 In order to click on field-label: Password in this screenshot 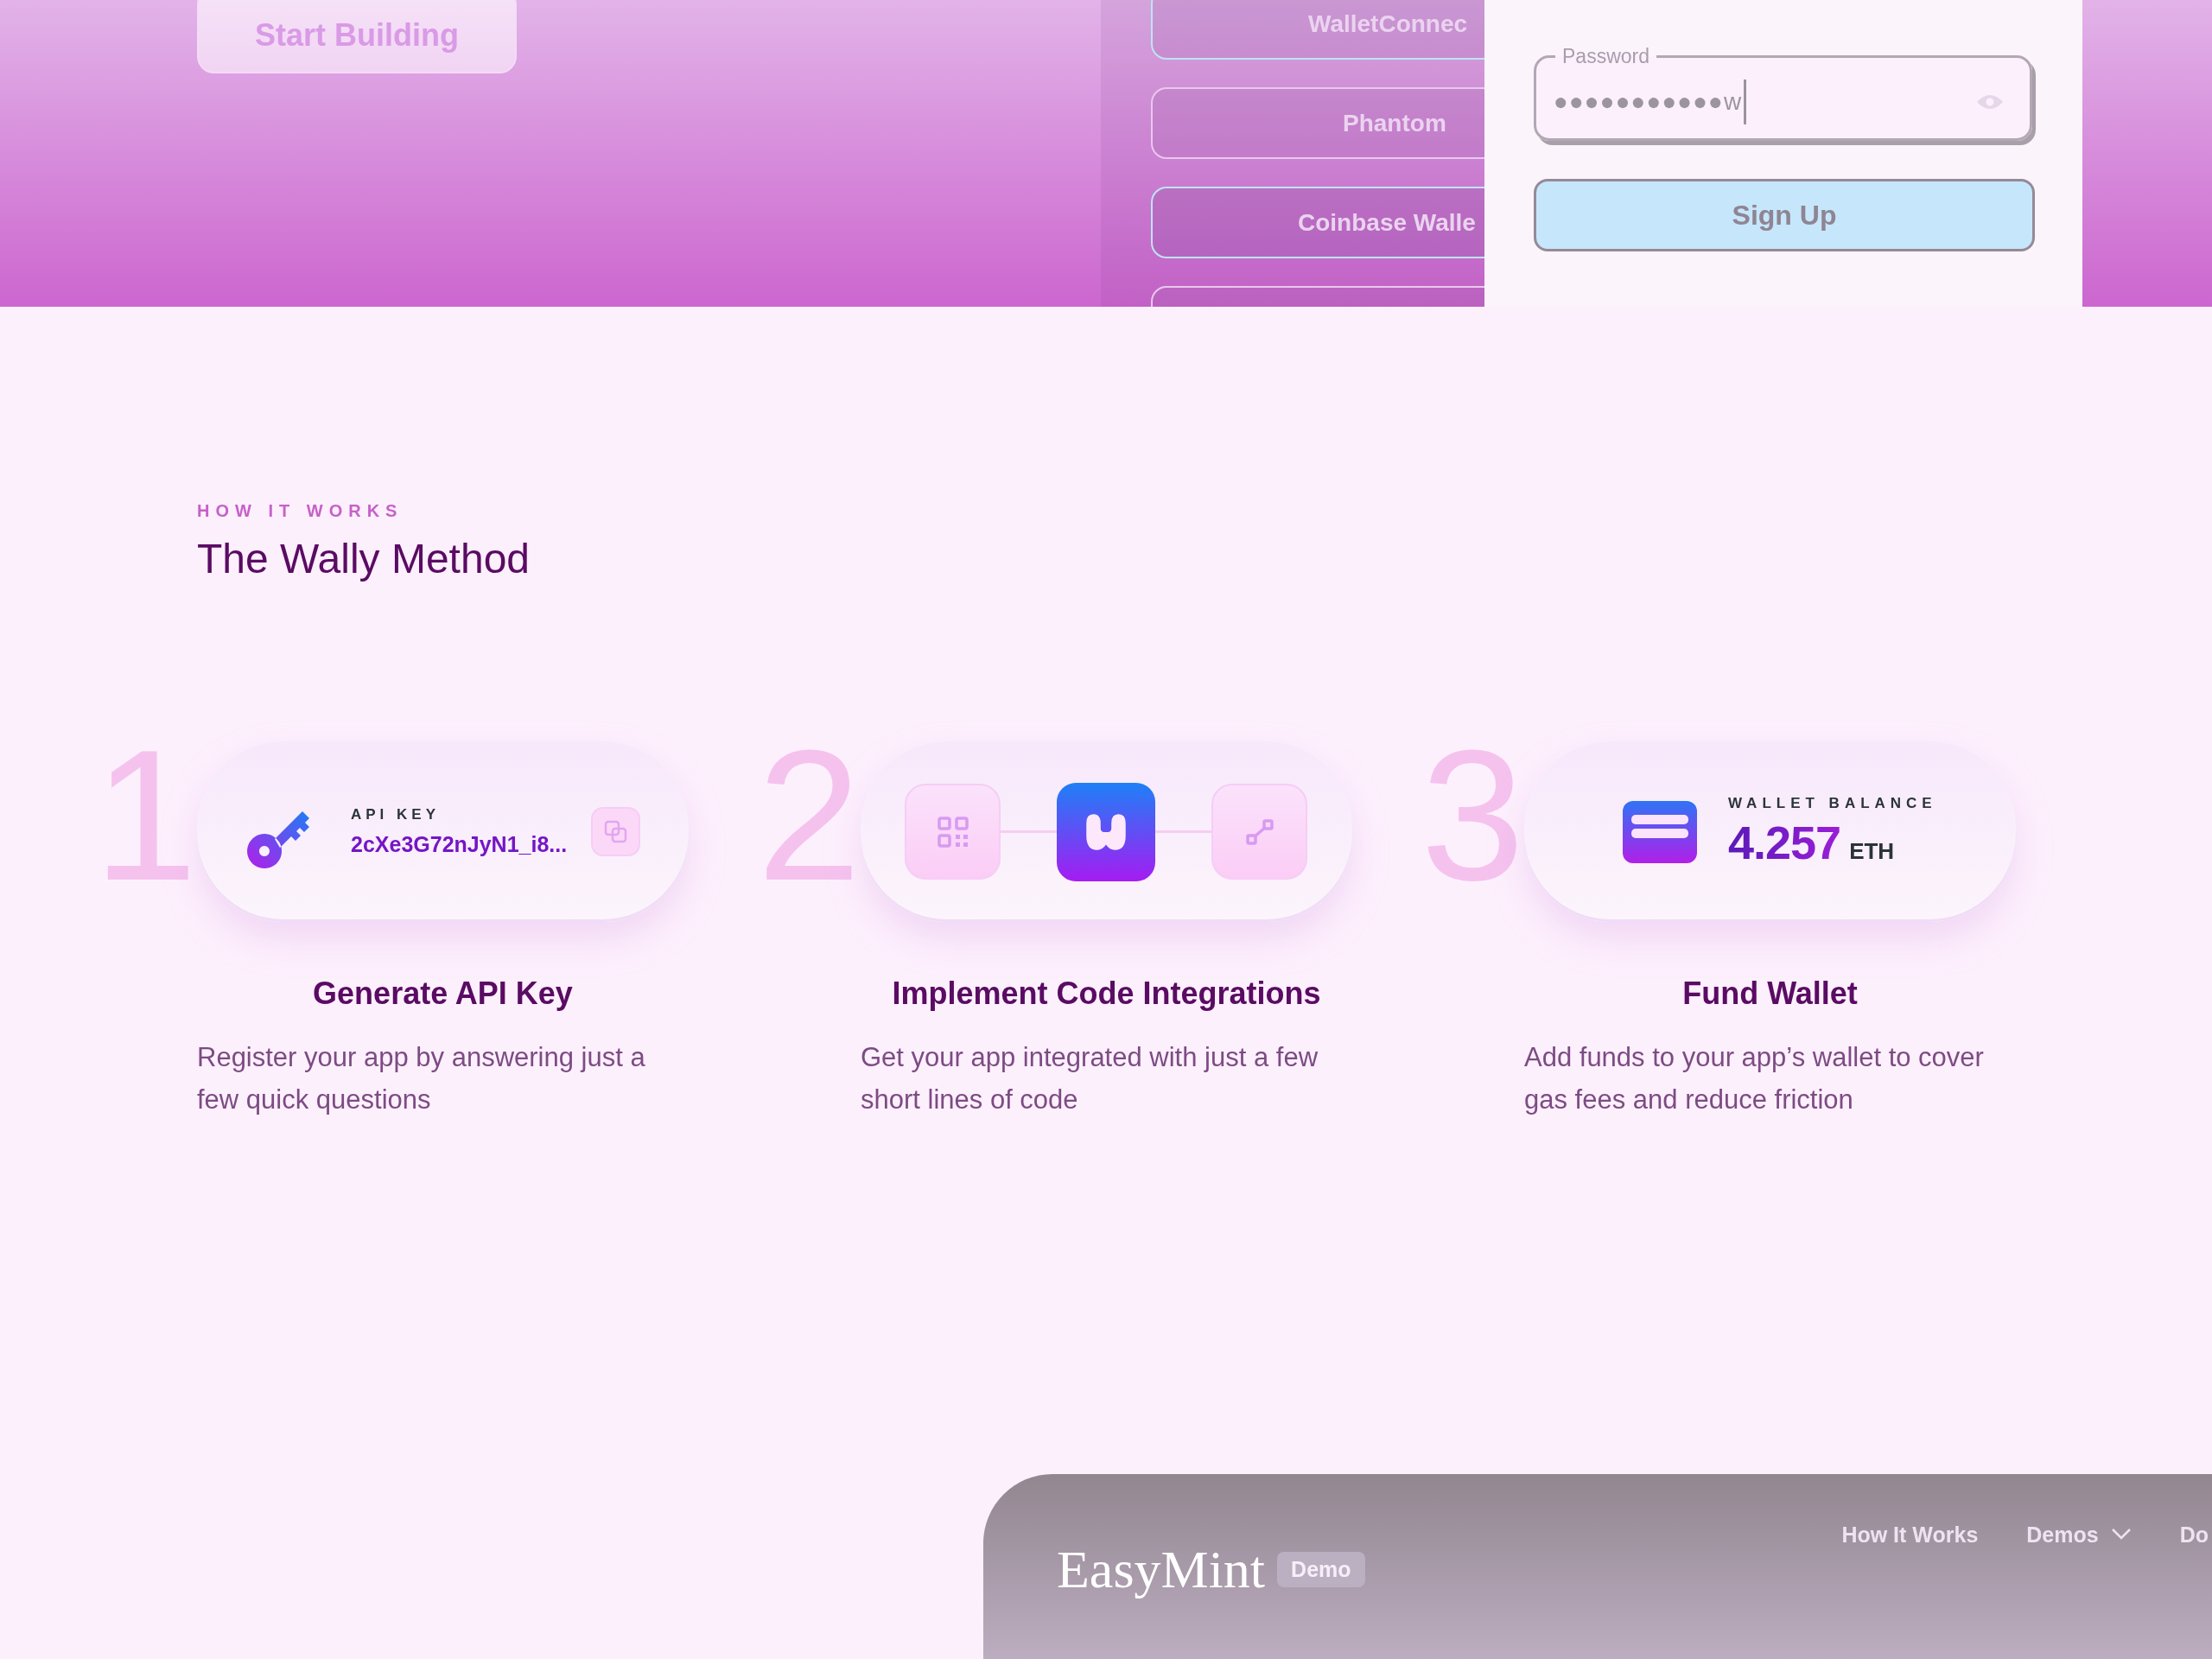, I will do `click(1605, 56)`.